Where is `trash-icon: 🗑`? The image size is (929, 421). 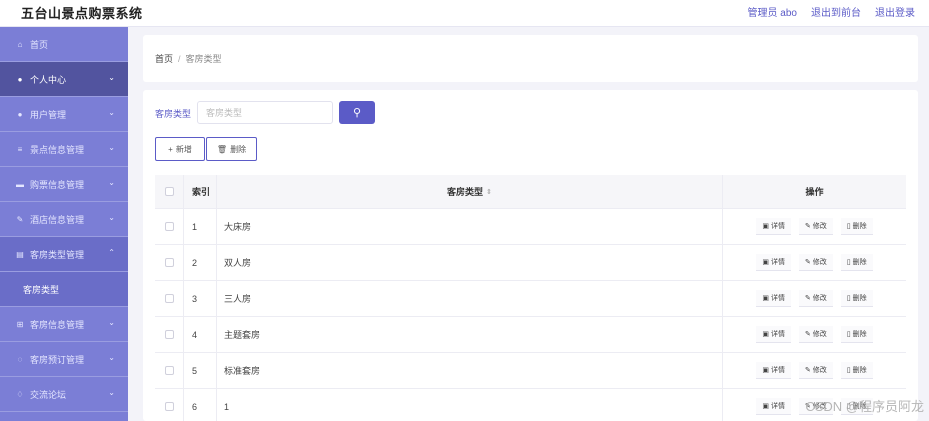
trash-icon: 🗑 is located at coordinates (222, 149).